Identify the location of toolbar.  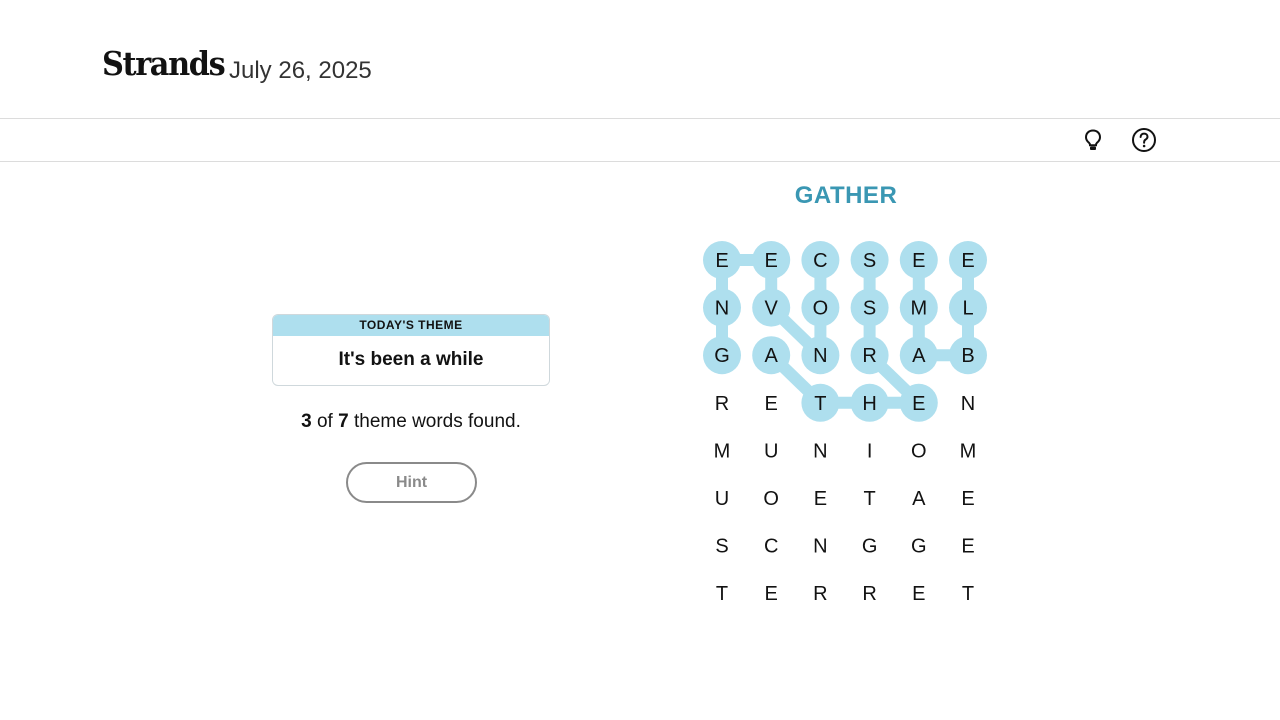
(640, 140).